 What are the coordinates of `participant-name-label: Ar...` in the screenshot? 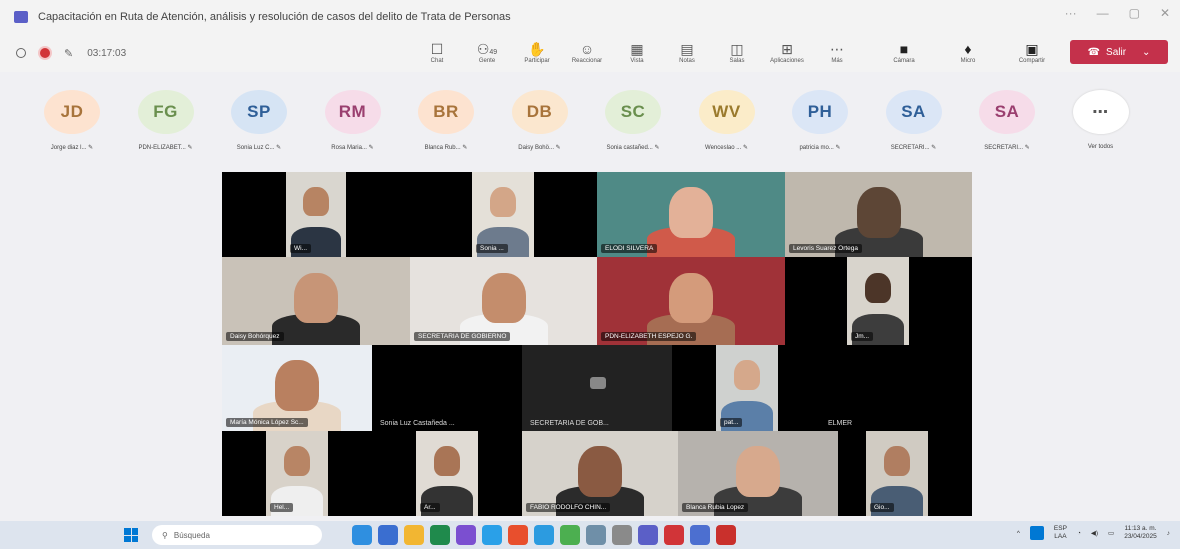 It's located at (430, 507).